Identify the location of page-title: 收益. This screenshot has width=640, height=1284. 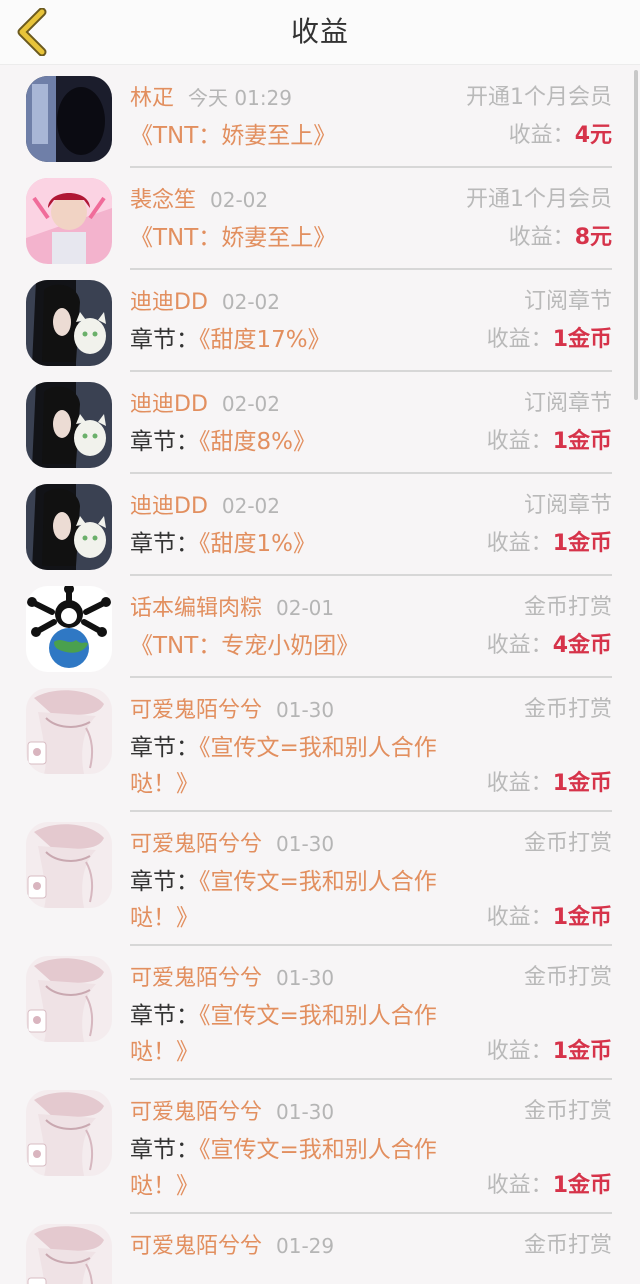
(319, 31).